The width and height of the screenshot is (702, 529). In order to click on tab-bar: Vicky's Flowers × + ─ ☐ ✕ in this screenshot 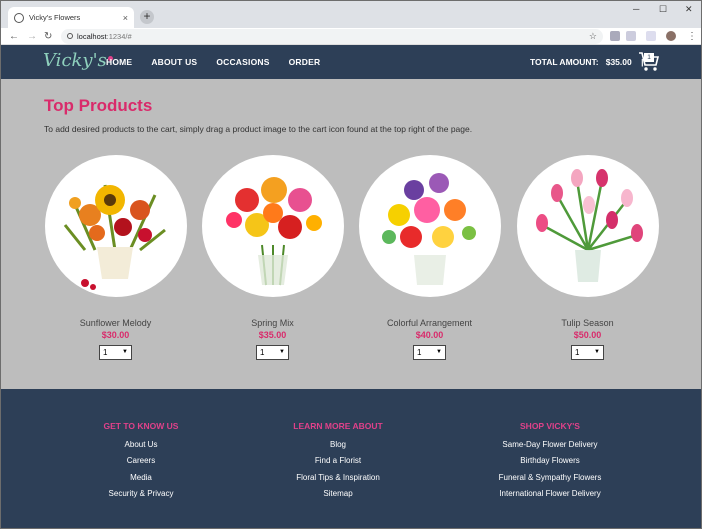, I will do `click(351, 14)`.